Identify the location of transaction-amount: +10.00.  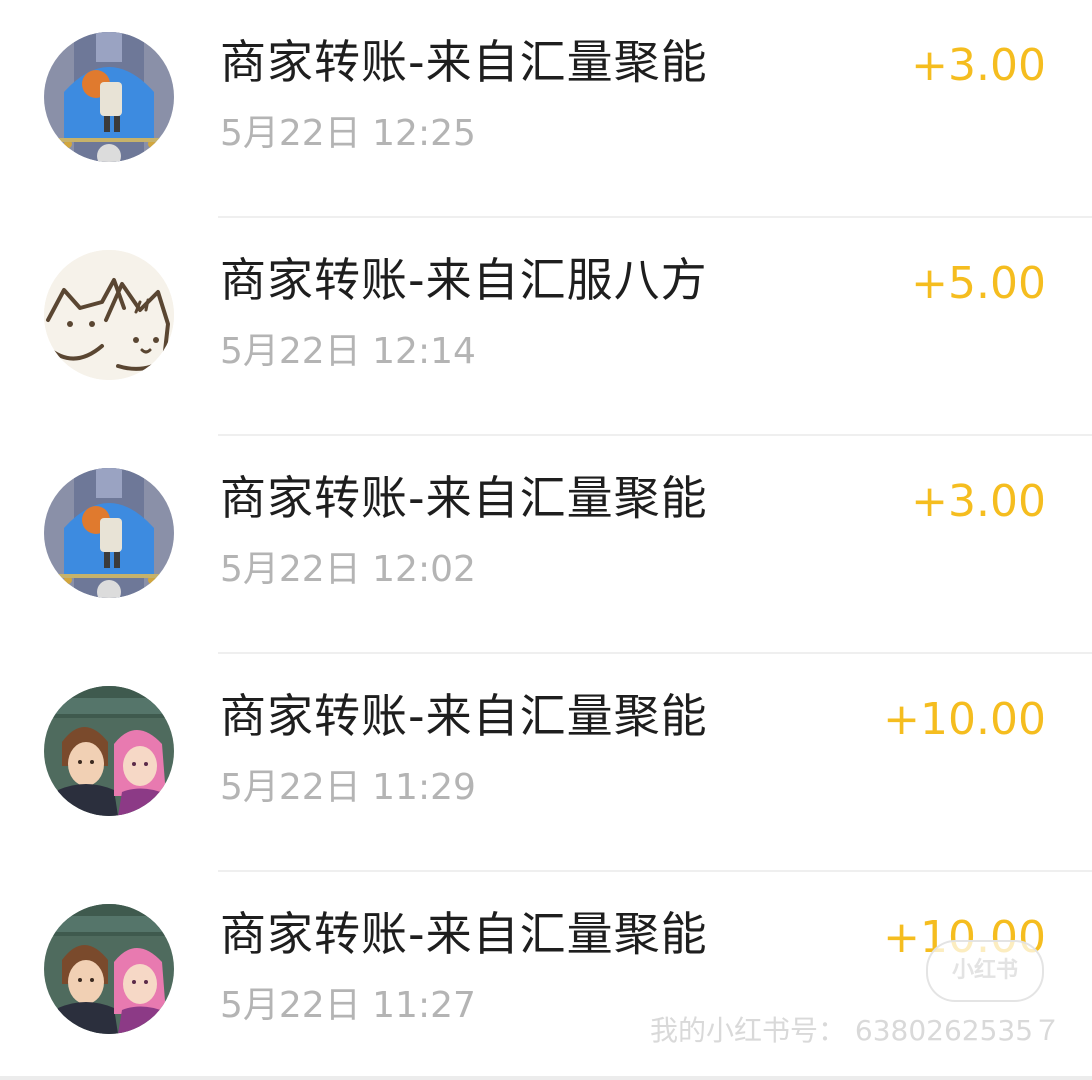
(964, 719).